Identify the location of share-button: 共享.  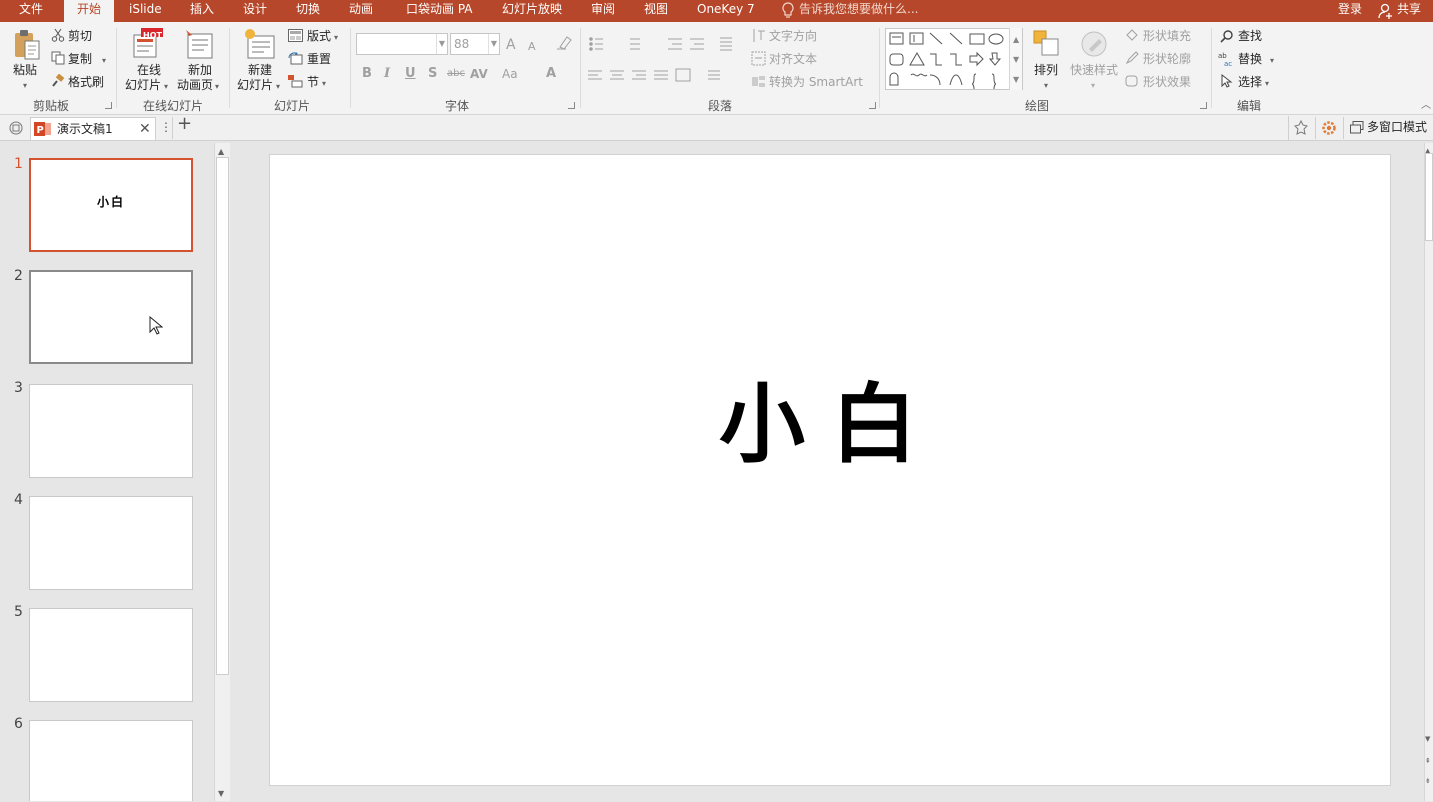
(1409, 11).